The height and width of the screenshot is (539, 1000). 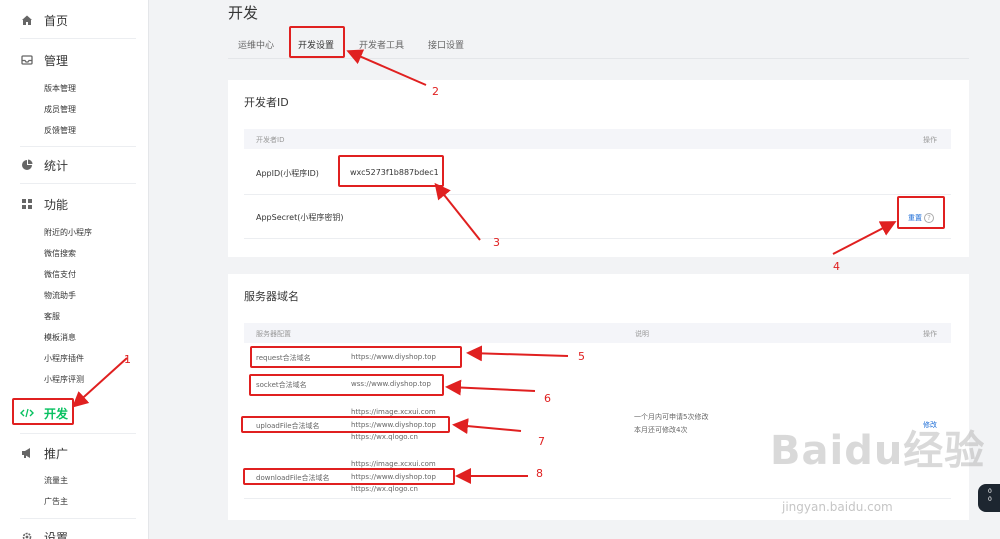 I want to click on annotation-label-7: 7, so click(x=541, y=441).